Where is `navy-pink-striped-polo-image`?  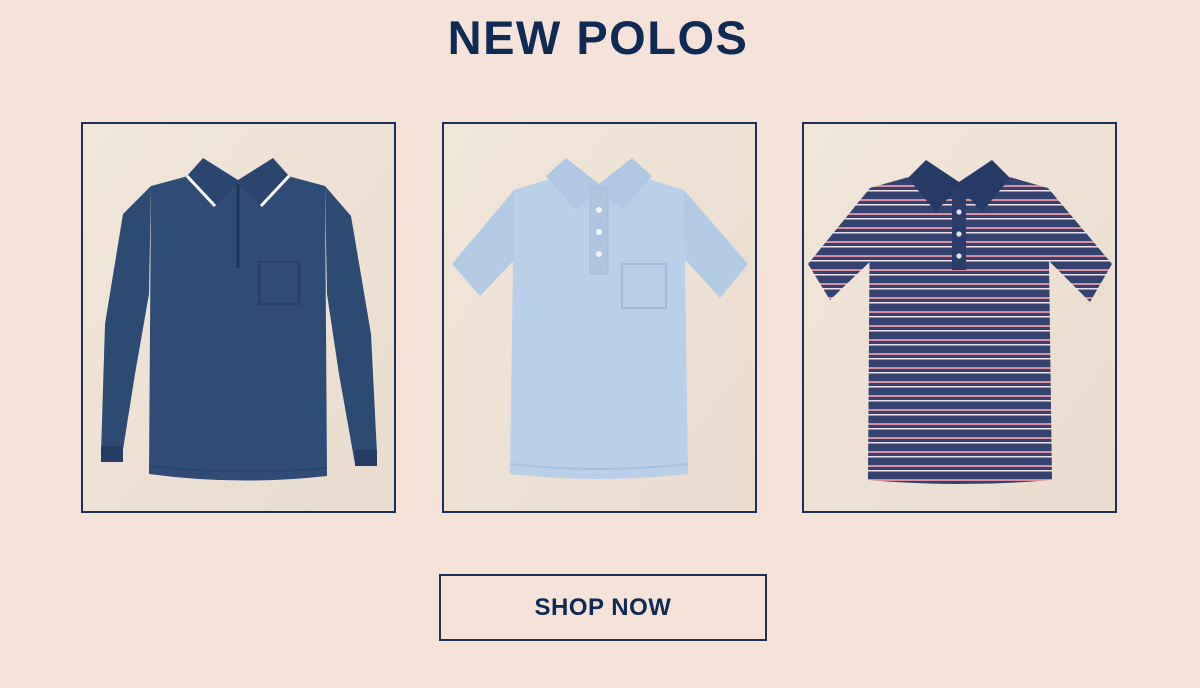
navy-pink-striped-polo-image is located at coordinates (959, 317).